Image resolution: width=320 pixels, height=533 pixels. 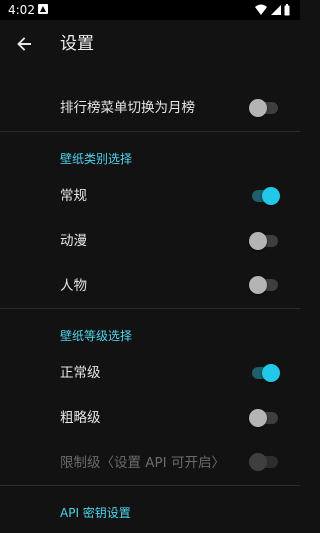 What do you see at coordinates (80, 418) in the screenshot?
I see `setting-label: 粗略级` at bounding box center [80, 418].